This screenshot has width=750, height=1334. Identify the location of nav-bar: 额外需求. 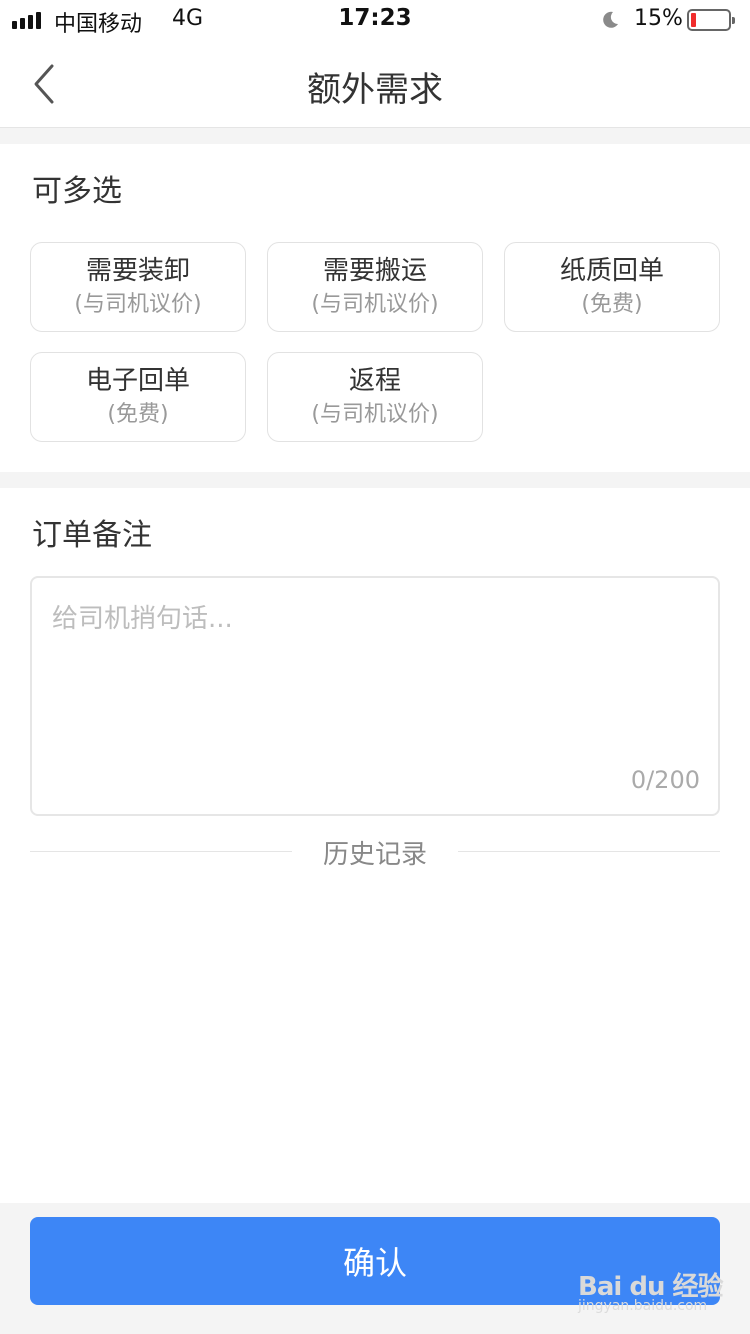
(375, 84).